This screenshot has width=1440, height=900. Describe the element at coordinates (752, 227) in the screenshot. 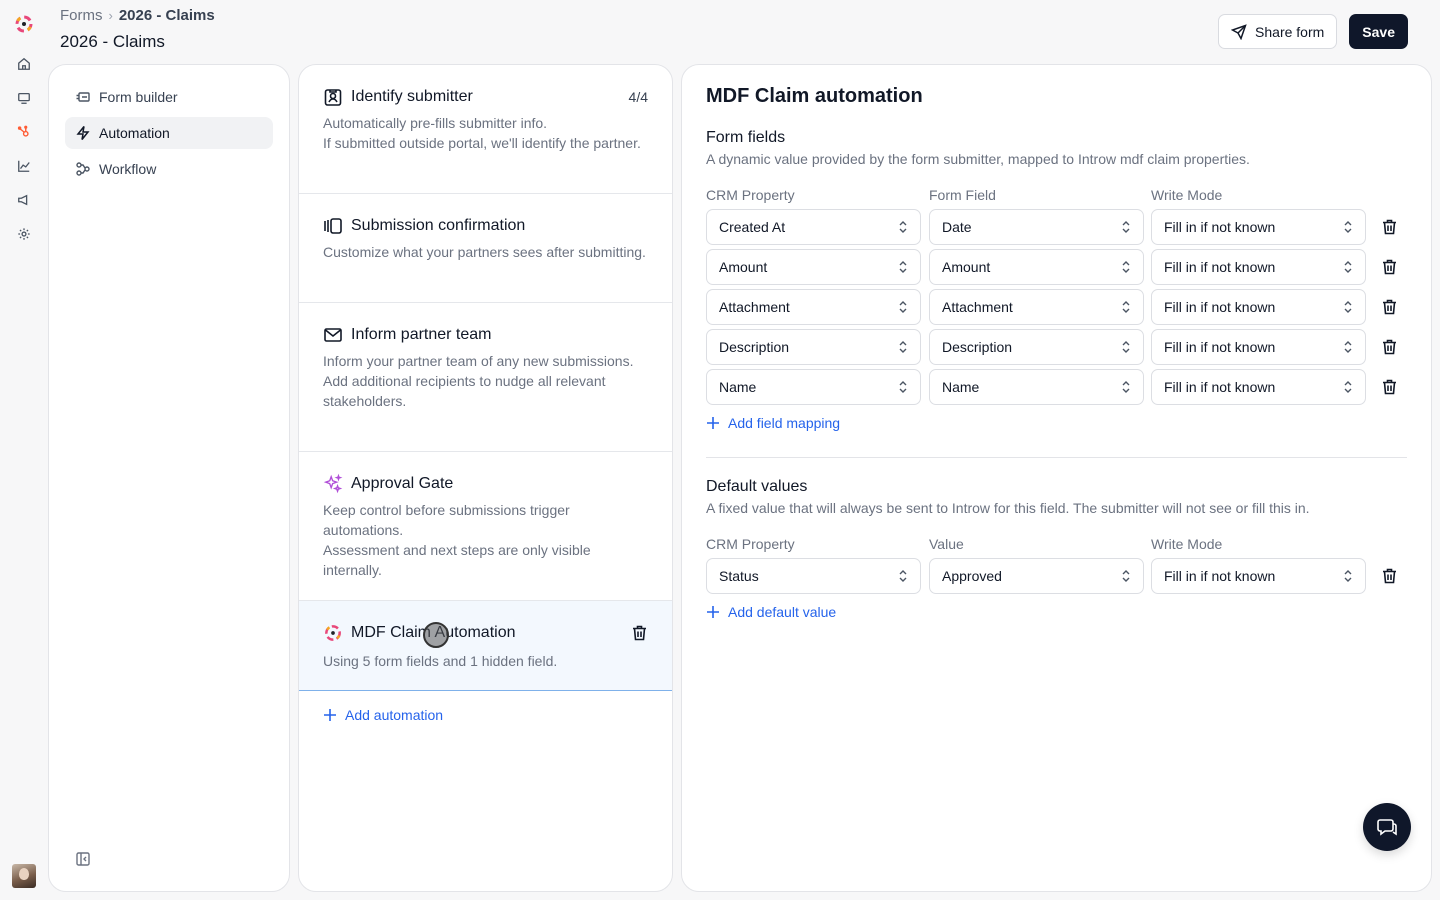

I see `select-value: Created At` at that location.